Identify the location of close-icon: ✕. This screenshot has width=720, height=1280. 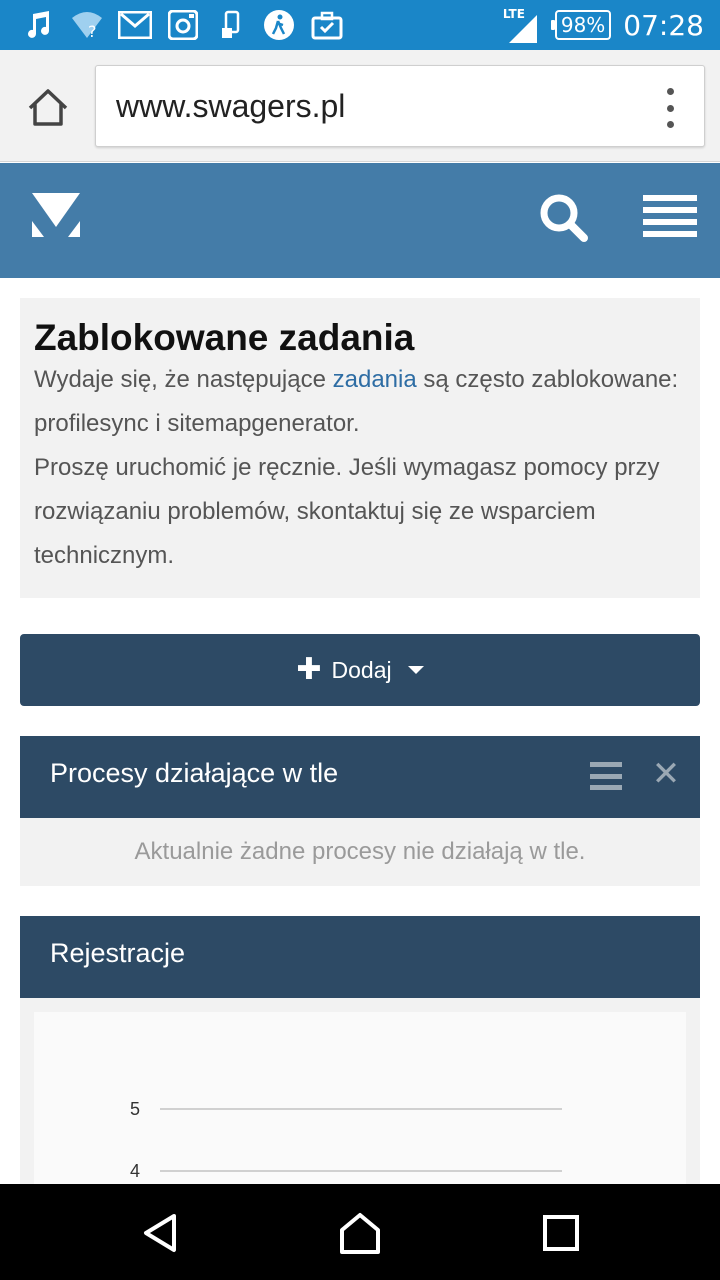
(666, 774).